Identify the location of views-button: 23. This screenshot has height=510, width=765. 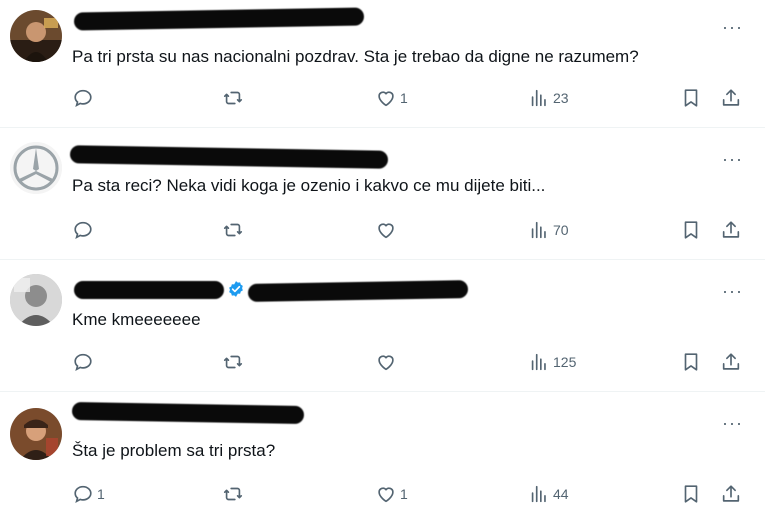
(548, 98).